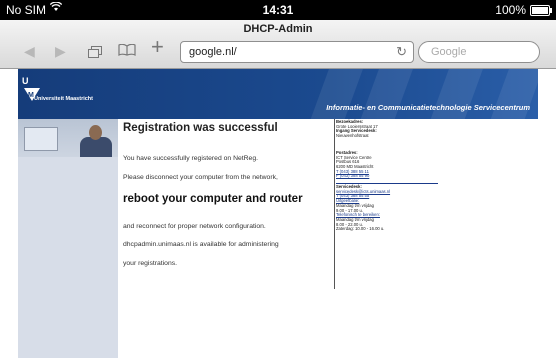 This screenshot has width=556, height=358. Describe the element at coordinates (297, 52) in the screenshot. I see `address-bar: google.nl/ ↻` at that location.